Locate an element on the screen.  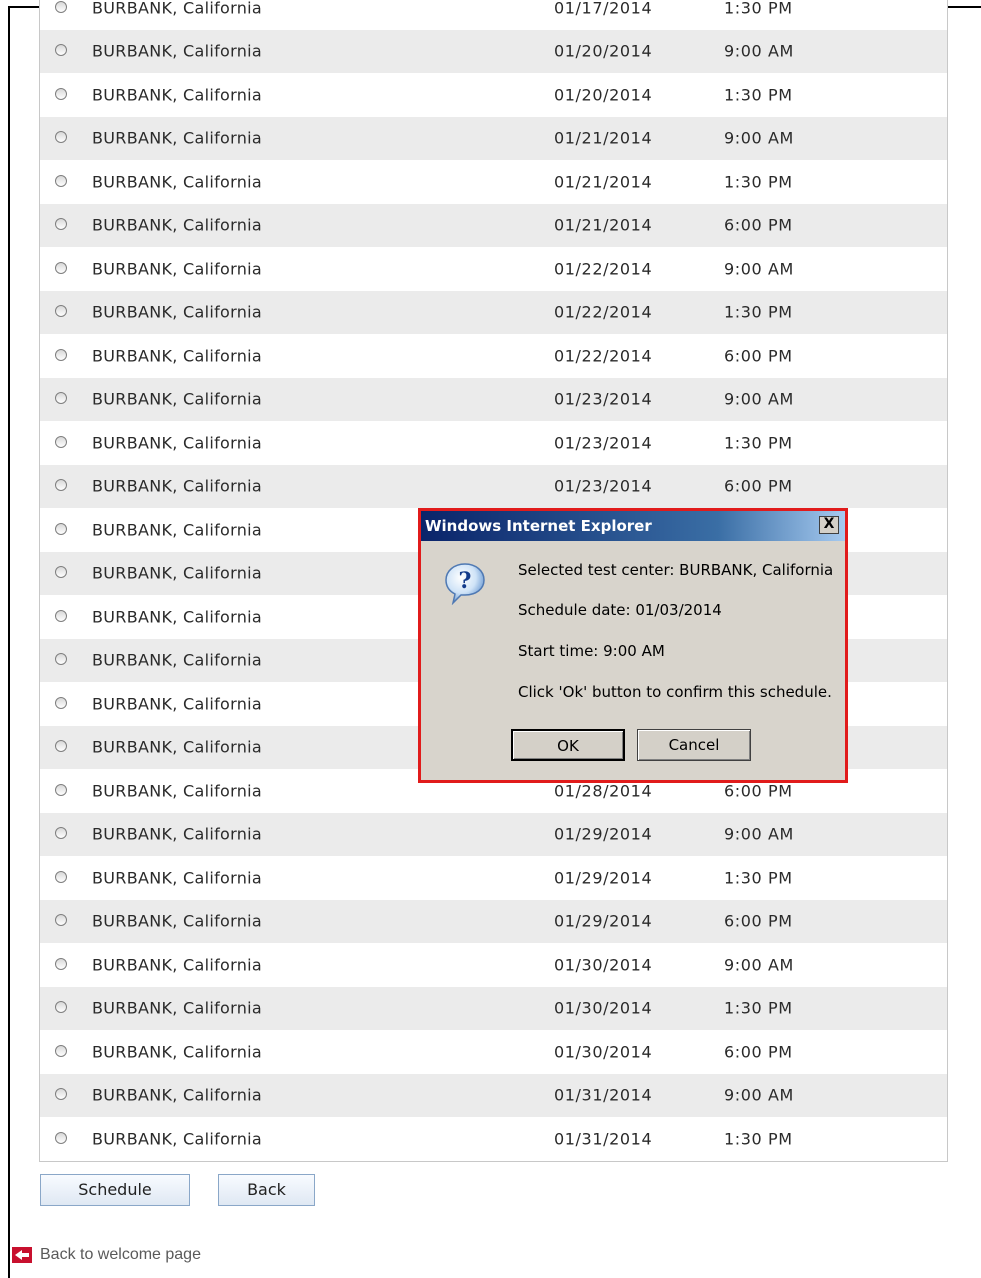
schedule-button: Schedule is located at coordinates (115, 1190).